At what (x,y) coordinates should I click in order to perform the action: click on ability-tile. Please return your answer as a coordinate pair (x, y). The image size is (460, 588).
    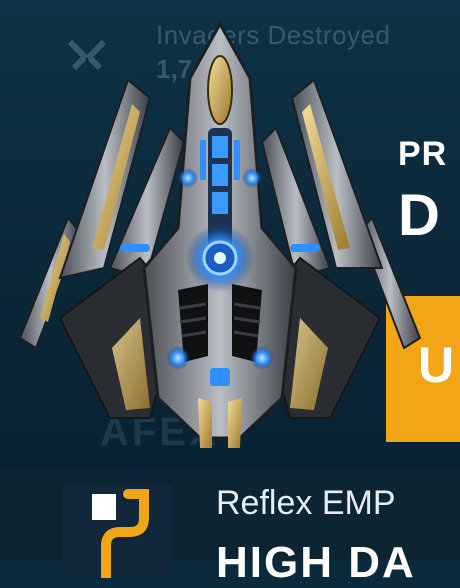
    Looking at the image, I should click on (117, 531).